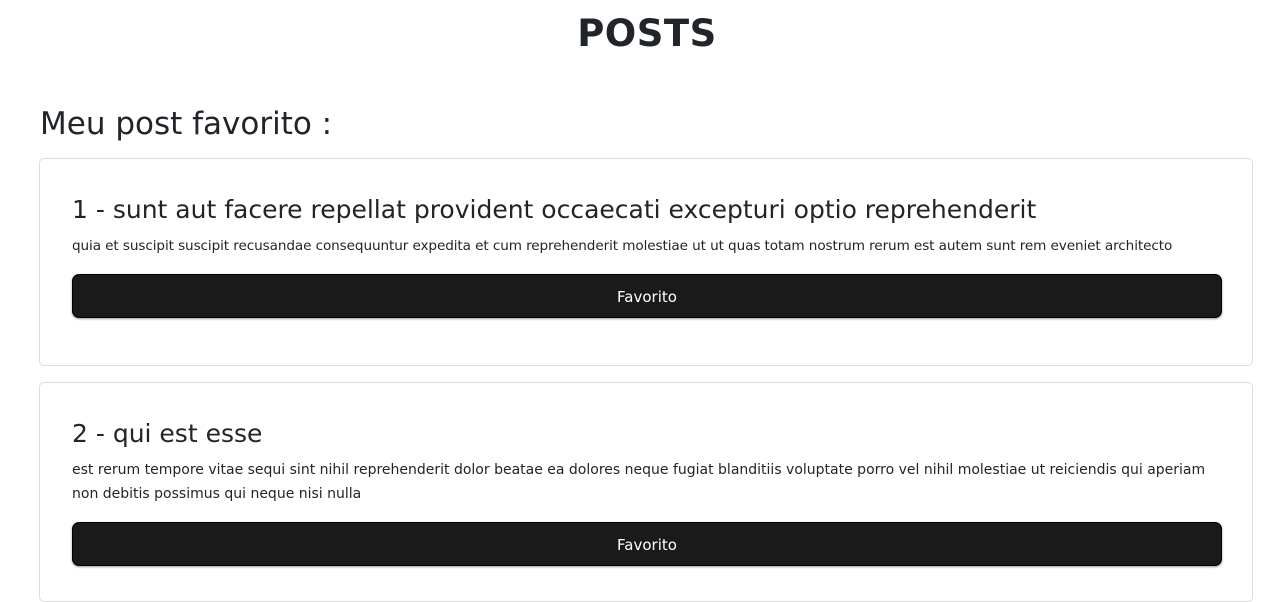  Describe the element at coordinates (167, 433) in the screenshot. I see `post-title: 2 - qui est esse` at that location.